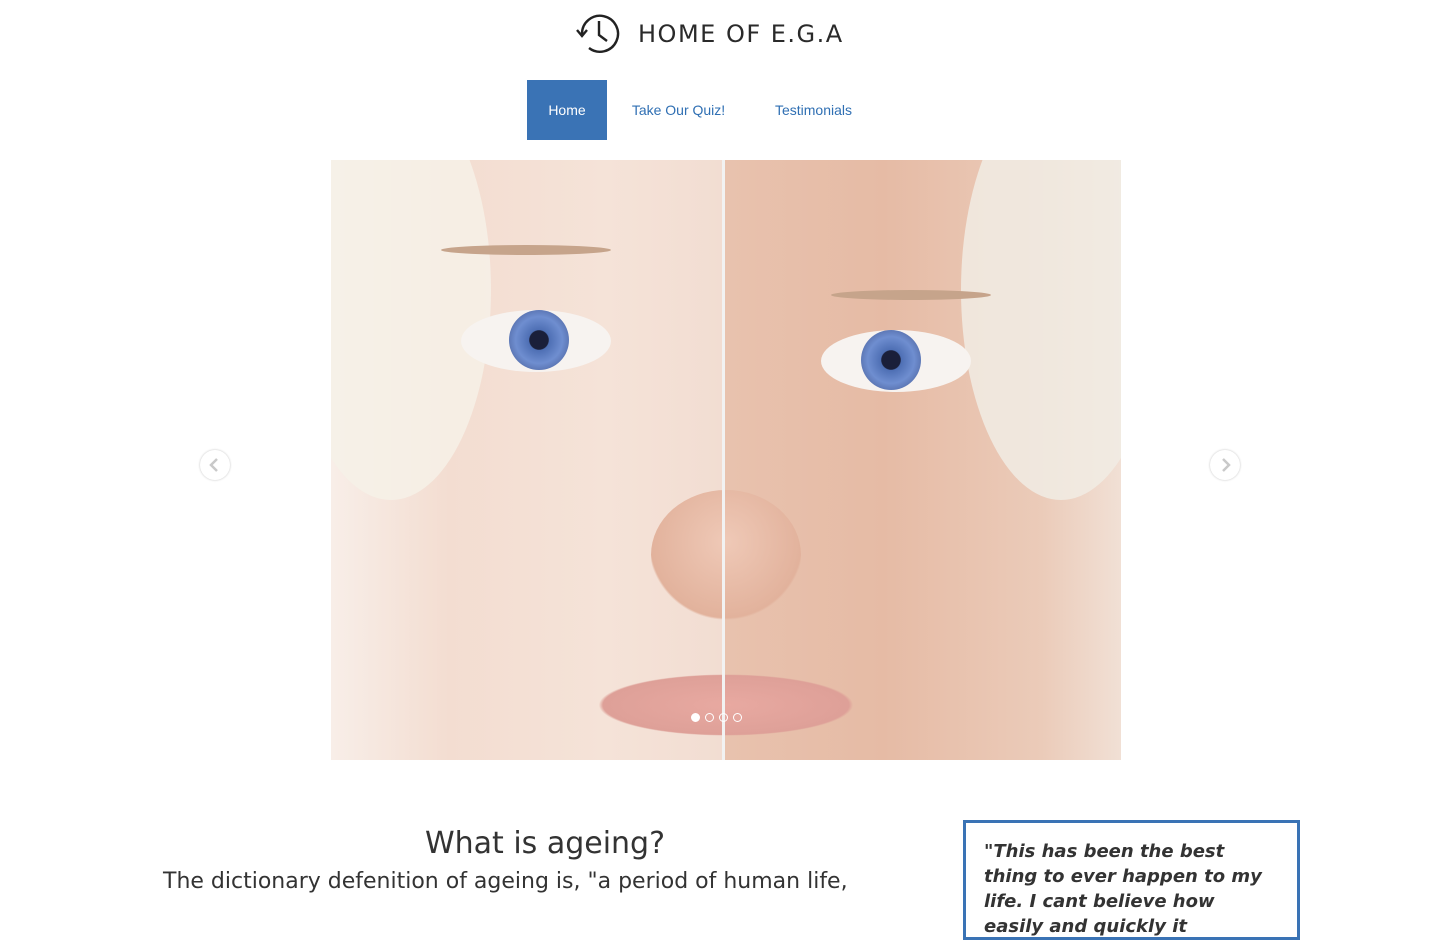 The width and height of the screenshot is (1440, 940). Describe the element at coordinates (526, 250) in the screenshot. I see `left-eyebrow` at that location.